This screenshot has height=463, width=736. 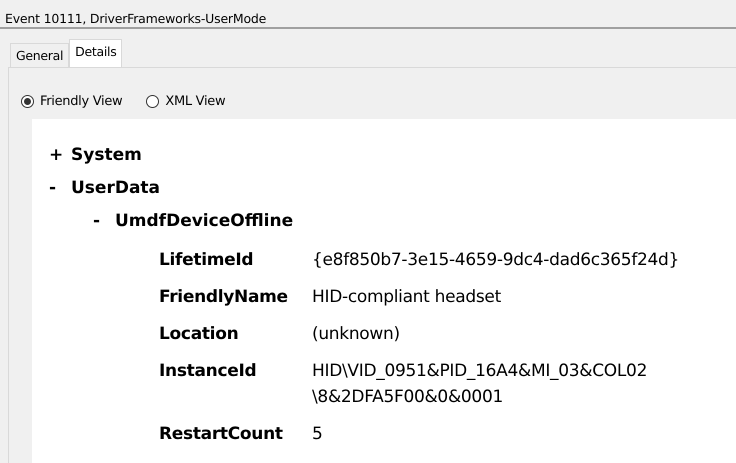 What do you see at coordinates (135, 18) in the screenshot?
I see `window-title: Event 10111, DriverFrameworks-UserMode` at bounding box center [135, 18].